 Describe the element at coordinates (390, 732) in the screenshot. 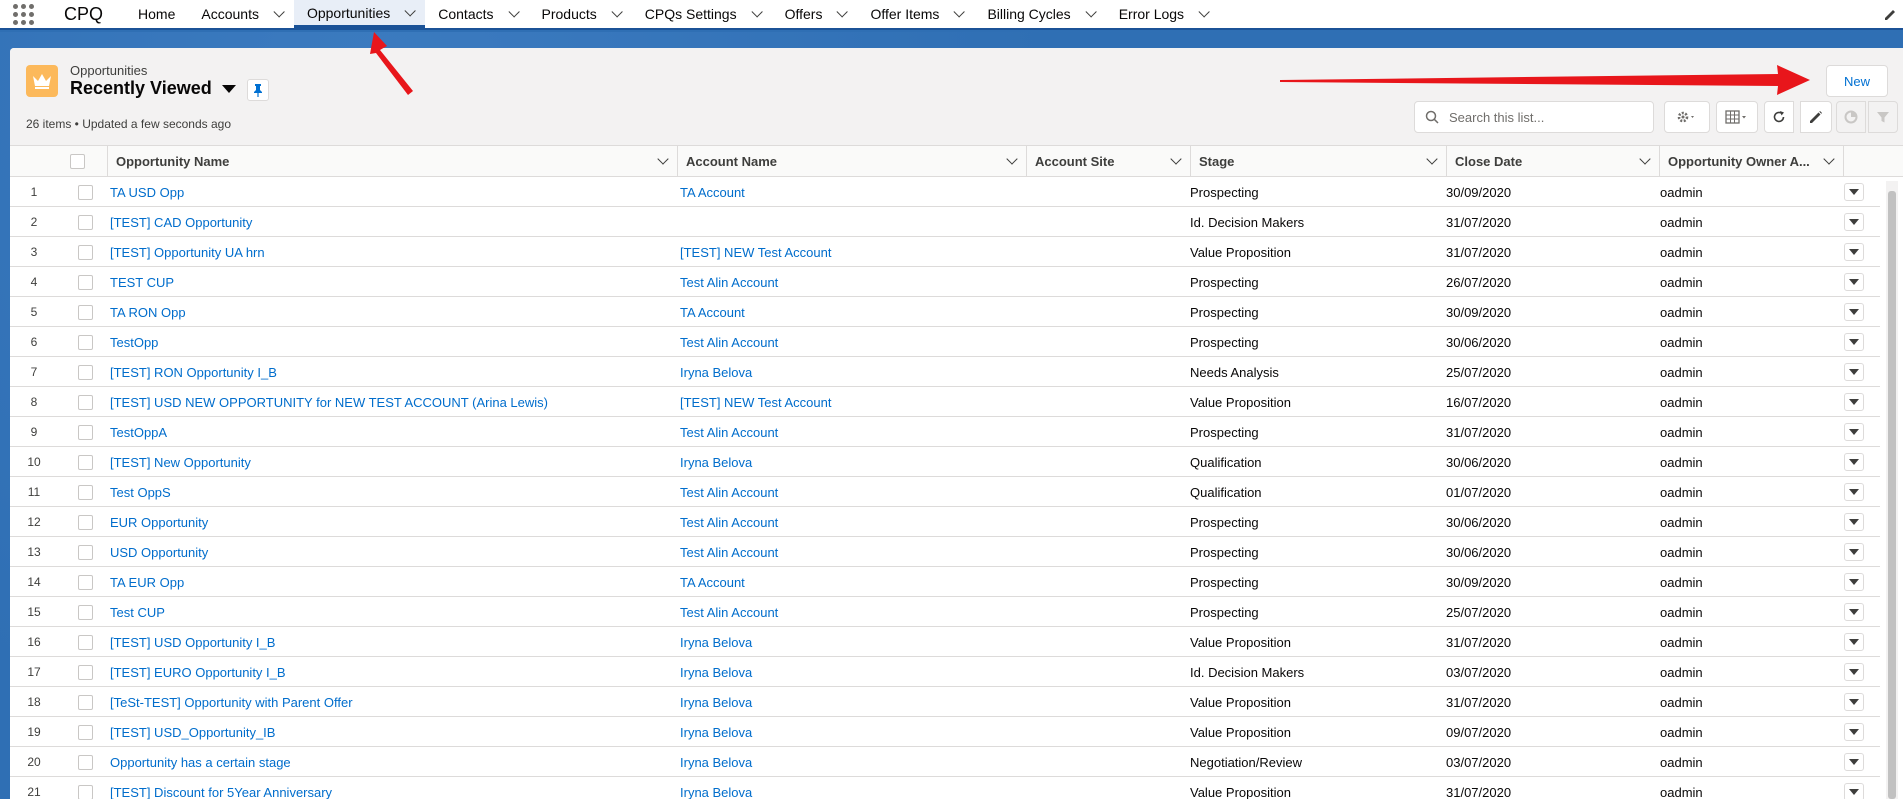

I see `opportunity-name-link: [TEST] USD_Opportunity_IB` at that location.